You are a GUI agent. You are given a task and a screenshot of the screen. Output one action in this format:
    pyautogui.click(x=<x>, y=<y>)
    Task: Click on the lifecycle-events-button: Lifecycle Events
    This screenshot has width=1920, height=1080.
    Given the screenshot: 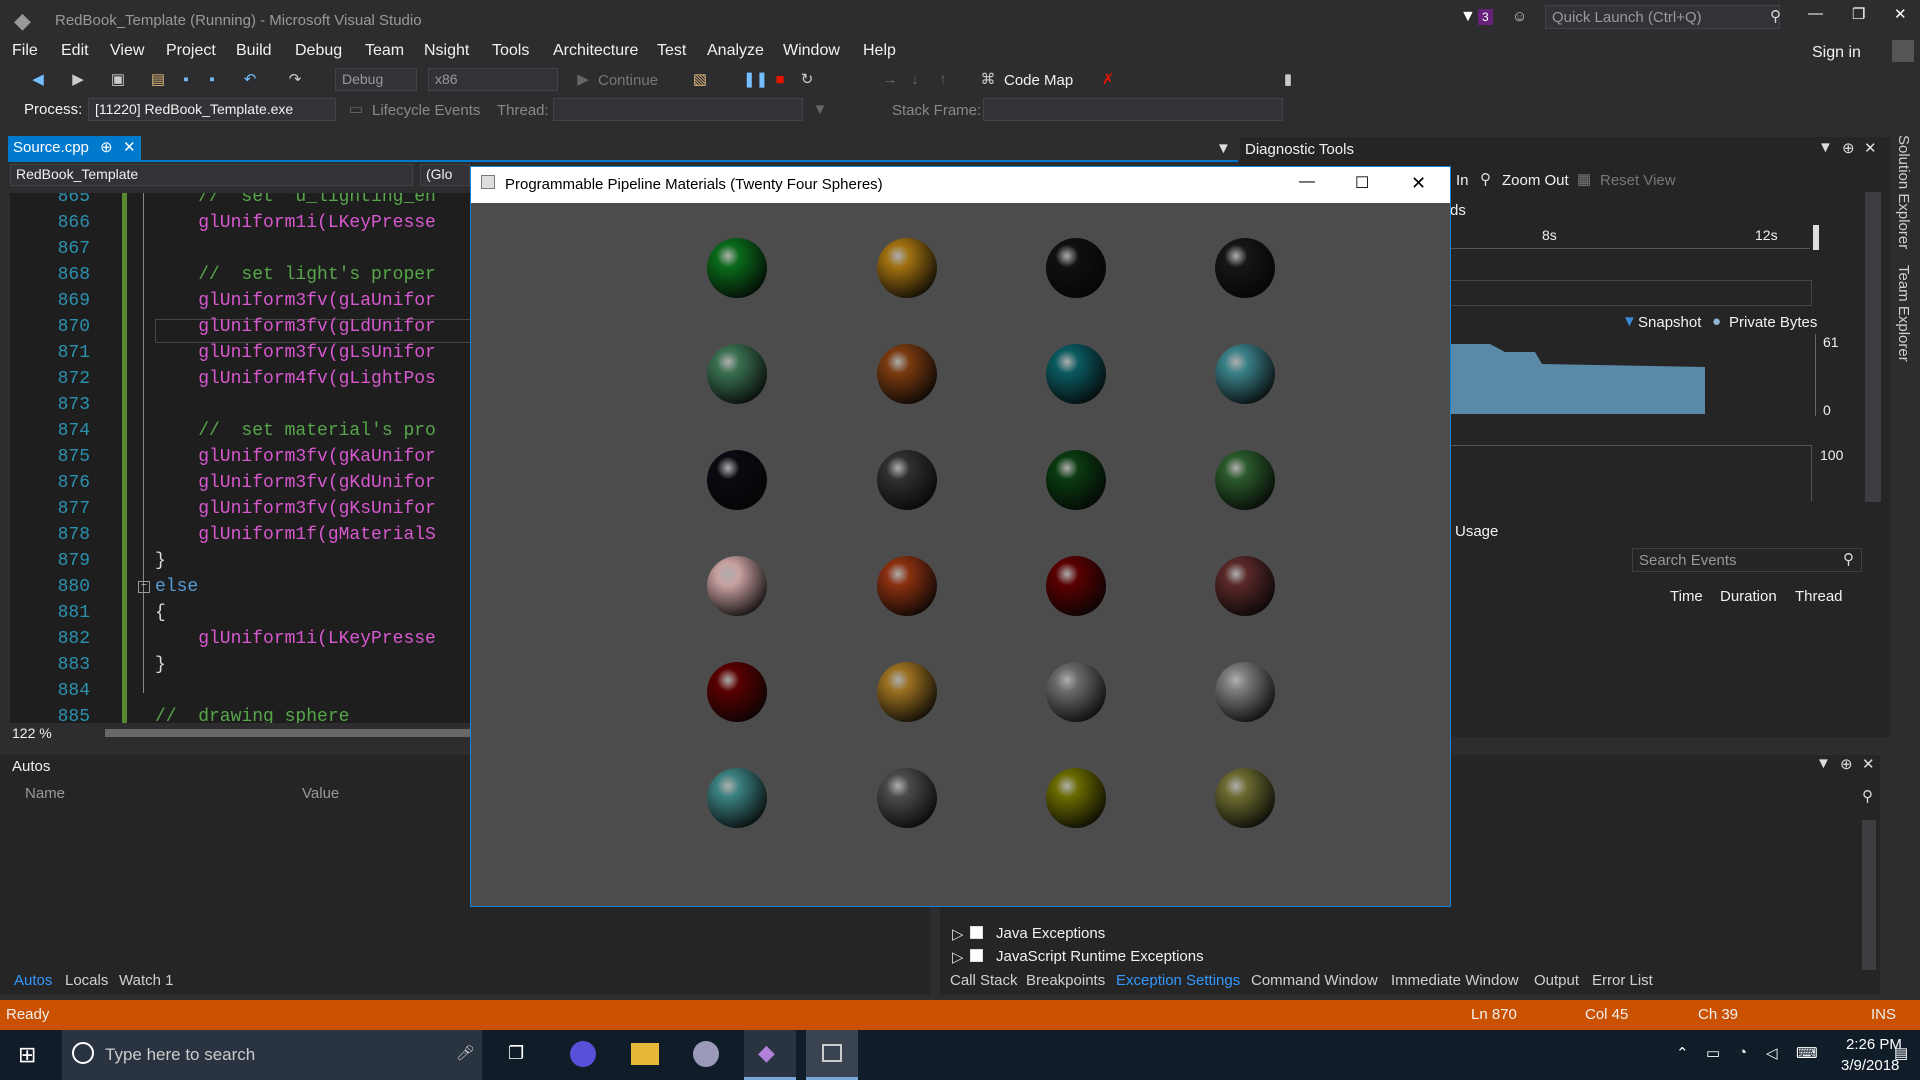 What is the action you would take?
    pyautogui.click(x=426, y=110)
    